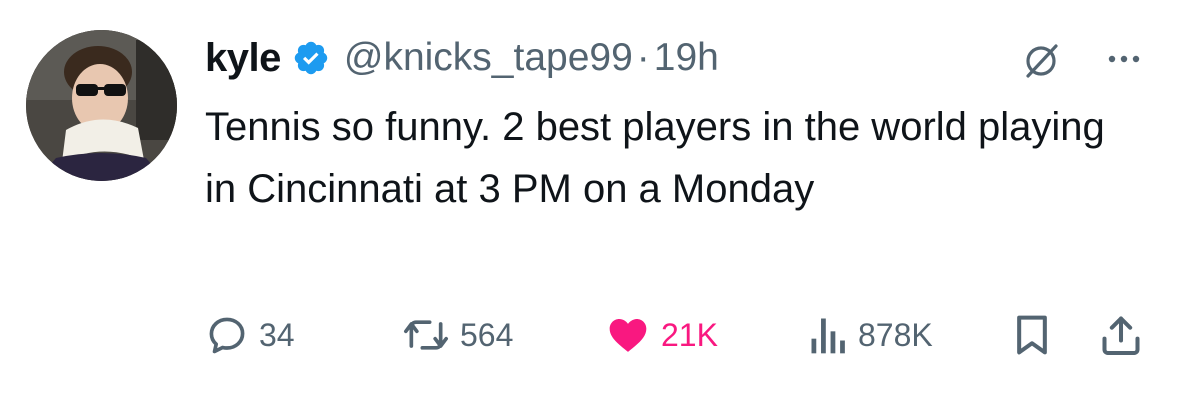 This screenshot has width=1179, height=407. Describe the element at coordinates (277, 334) in the screenshot. I see `reply-count: 34` at that location.